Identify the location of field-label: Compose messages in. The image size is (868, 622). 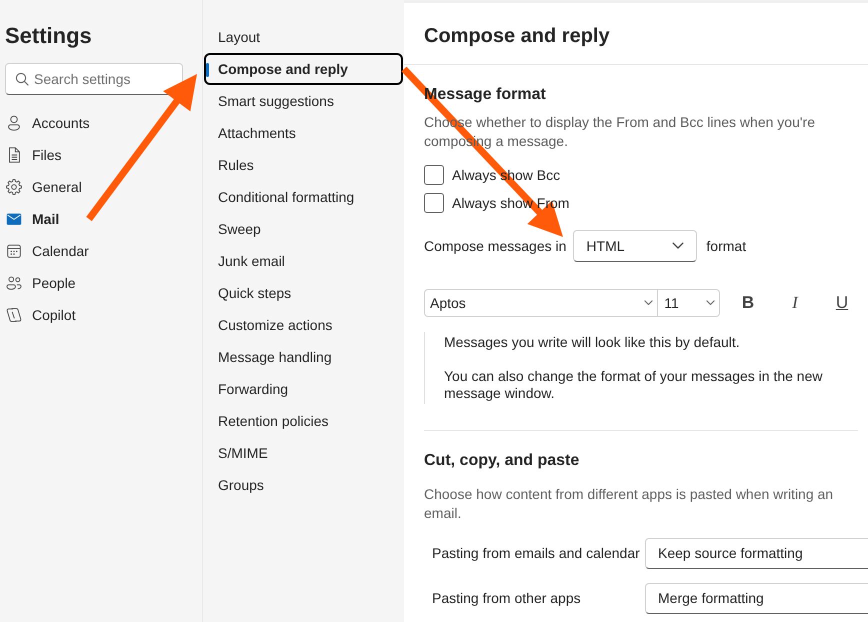
(495, 246).